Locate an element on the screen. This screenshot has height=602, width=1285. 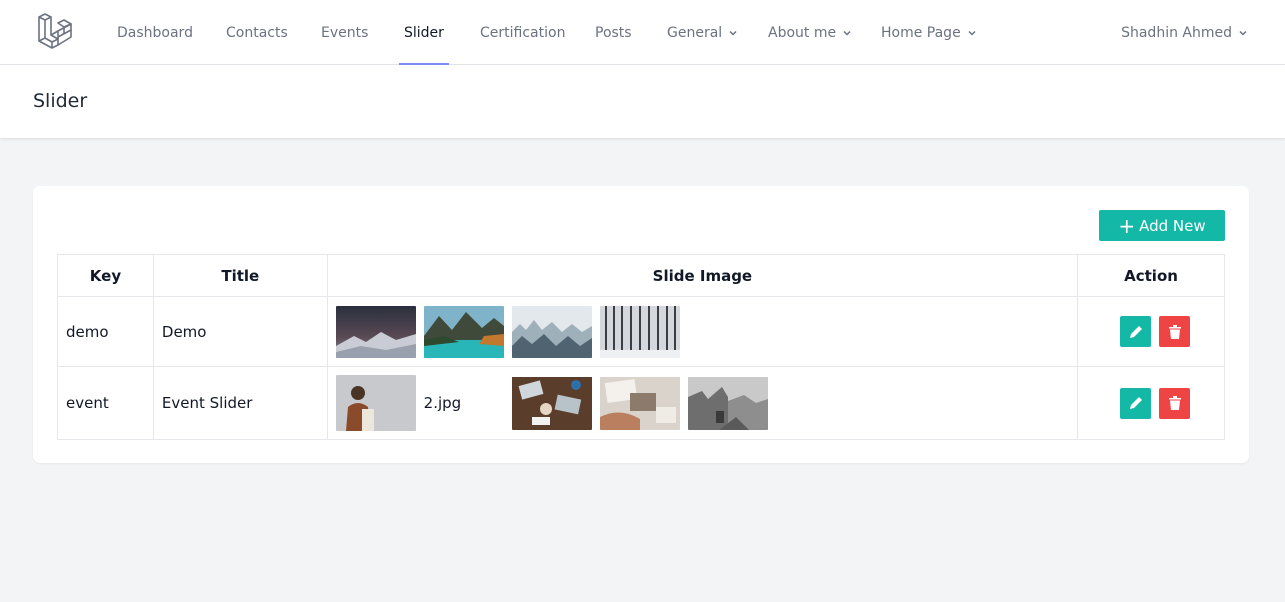
user-menu-dropdown: Shadhin Ahmed is located at coordinates (1184, 32).